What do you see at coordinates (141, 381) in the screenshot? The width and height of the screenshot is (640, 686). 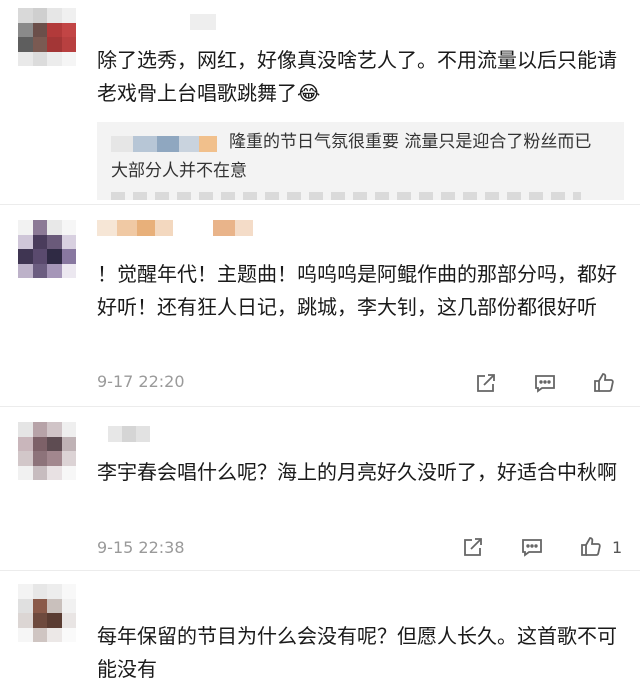 I see `comment-timestamp: 9-17 22:20` at bounding box center [141, 381].